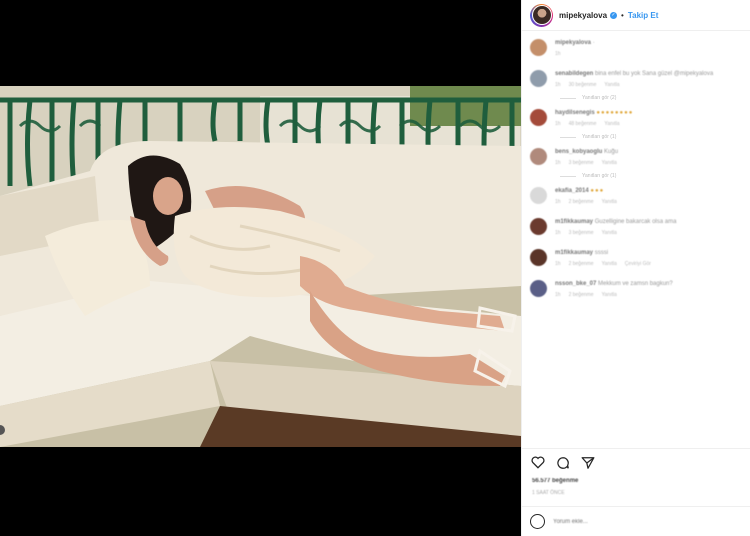 The width and height of the screenshot is (750, 536). Describe the element at coordinates (648, 48) in the screenshot. I see `comment-body: mipekyalova · 1h` at that location.